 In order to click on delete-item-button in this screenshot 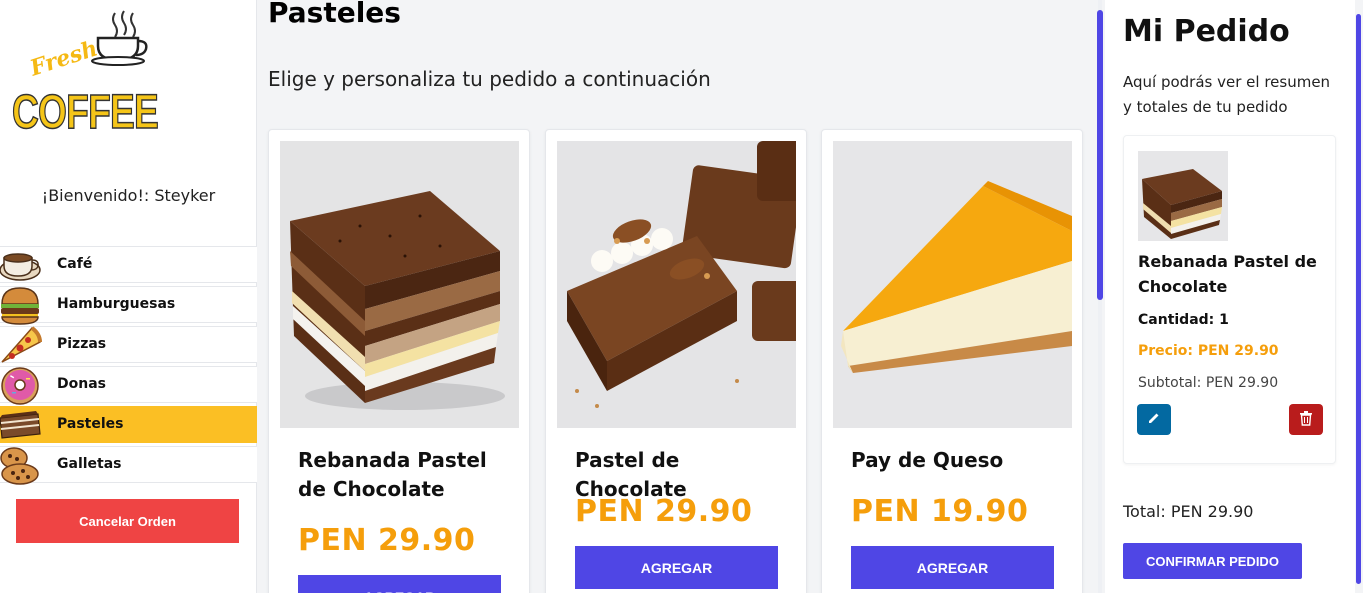, I will do `click(1306, 419)`.